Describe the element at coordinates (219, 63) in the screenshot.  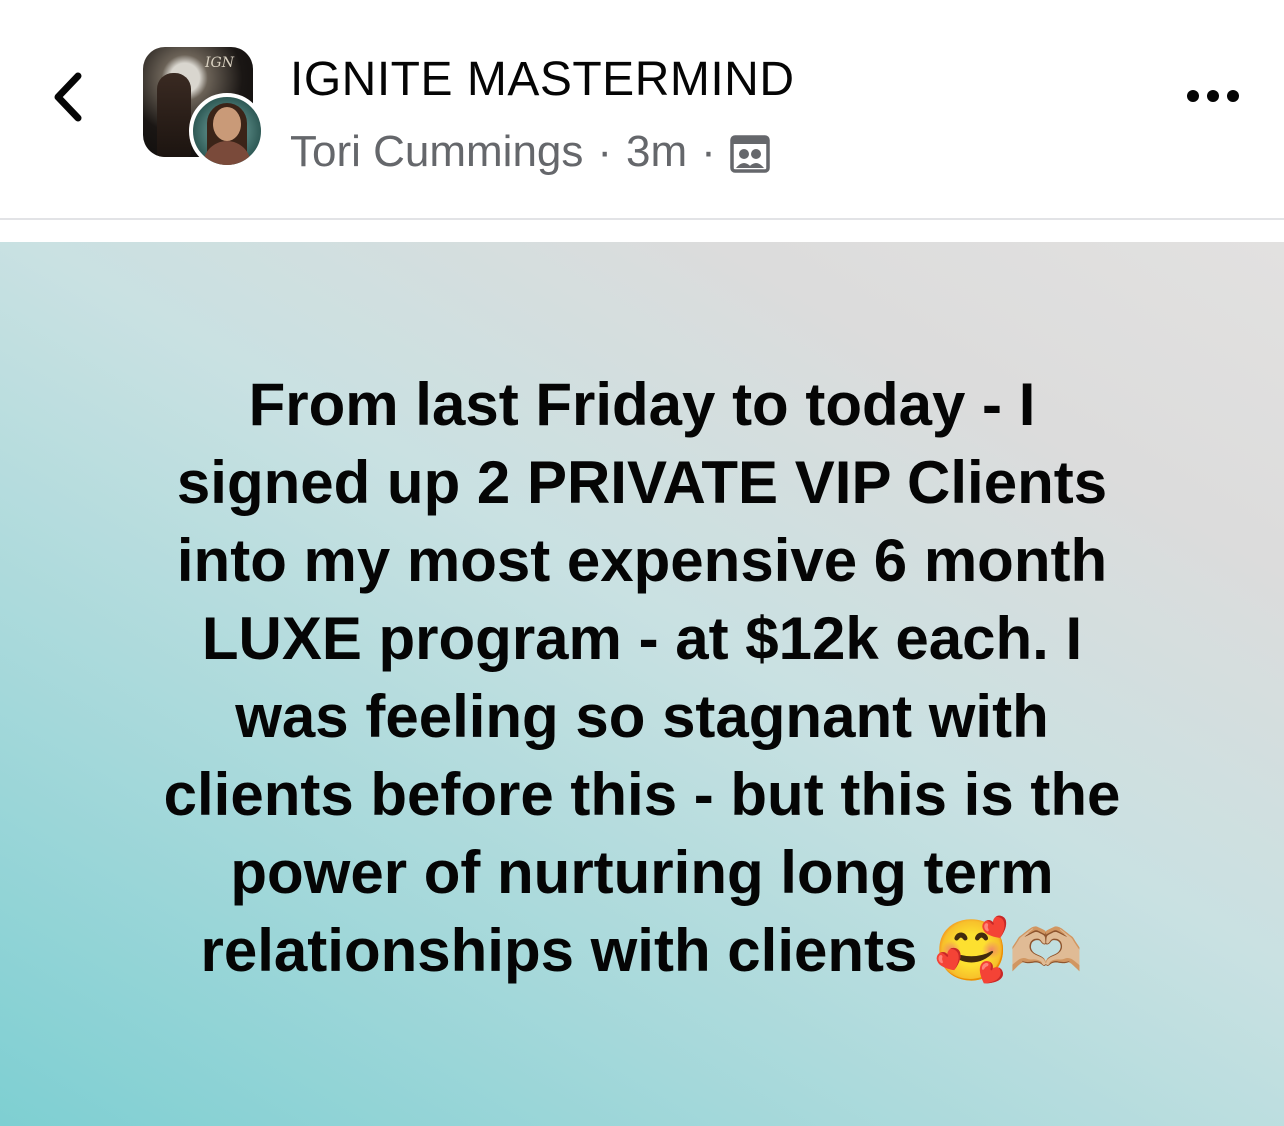
I see `group-avatar-text: IGN` at that location.